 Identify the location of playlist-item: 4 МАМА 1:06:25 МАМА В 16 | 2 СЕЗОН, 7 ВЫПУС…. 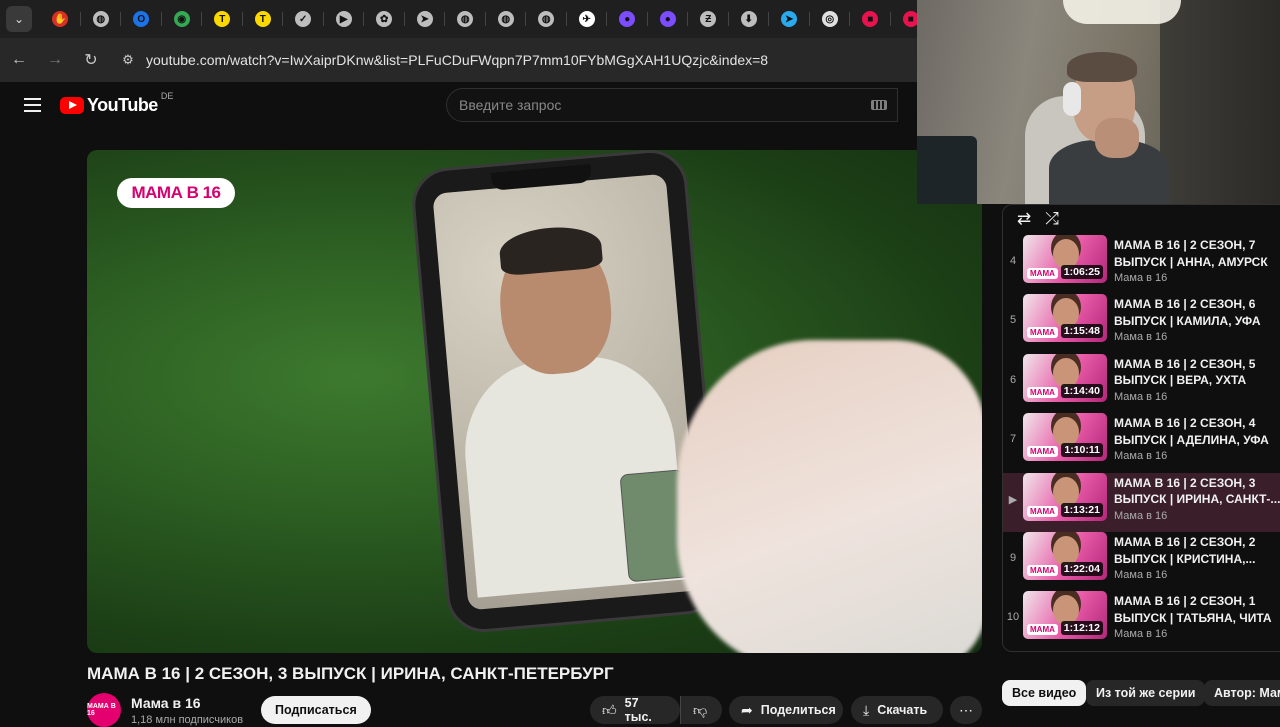
(1141, 264).